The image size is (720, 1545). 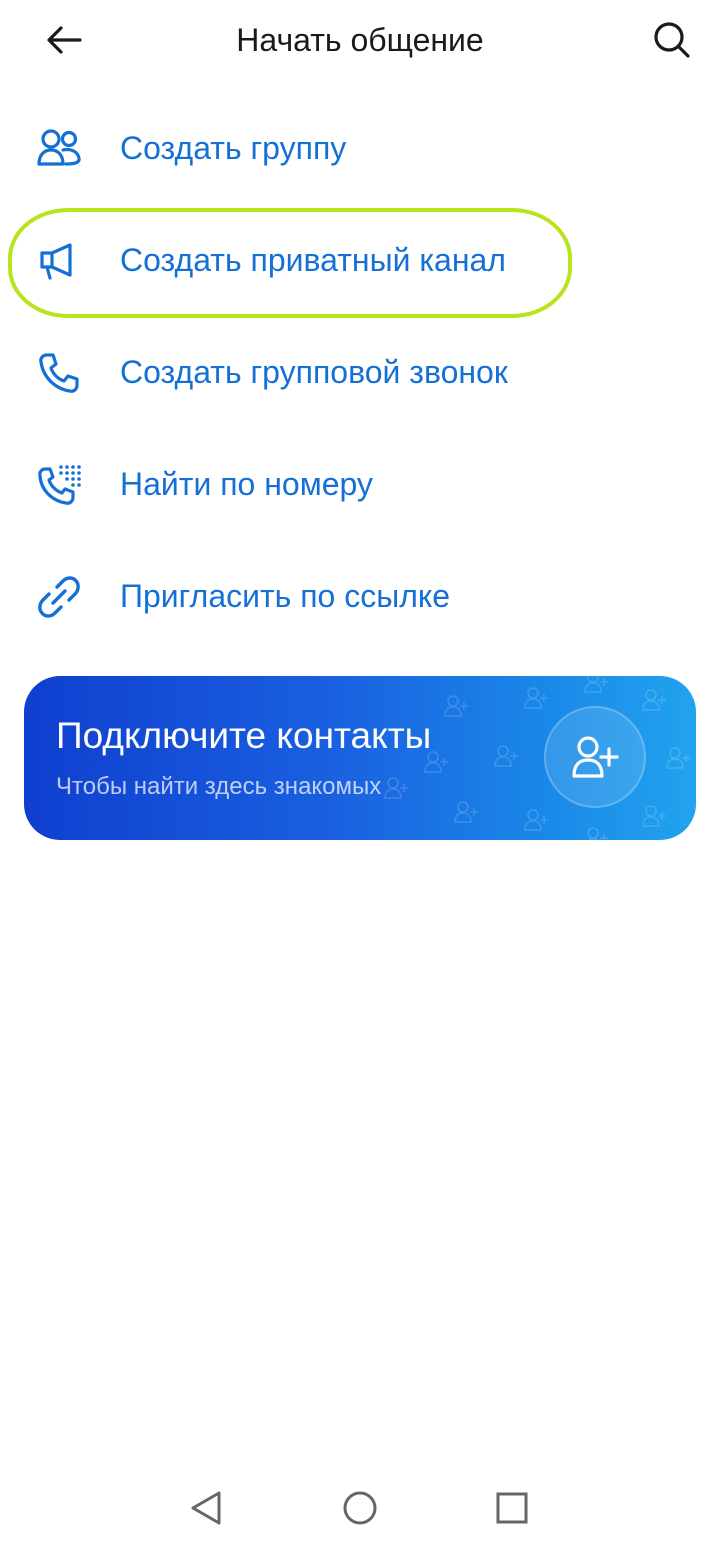 I want to click on nav-home-button, so click(x=360, y=1508).